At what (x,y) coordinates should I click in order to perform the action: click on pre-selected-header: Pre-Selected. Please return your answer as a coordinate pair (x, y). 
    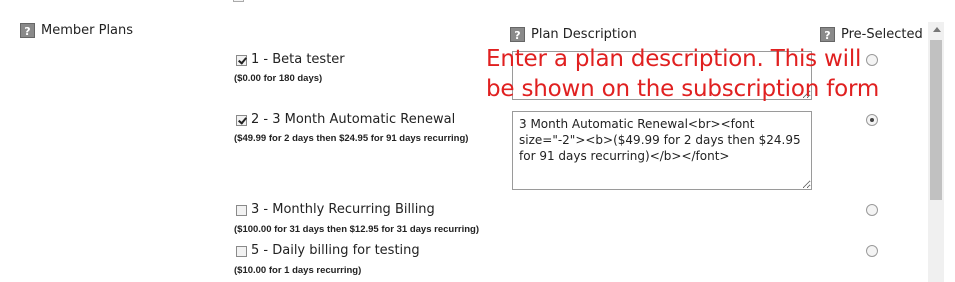
    Looking at the image, I should click on (882, 34).